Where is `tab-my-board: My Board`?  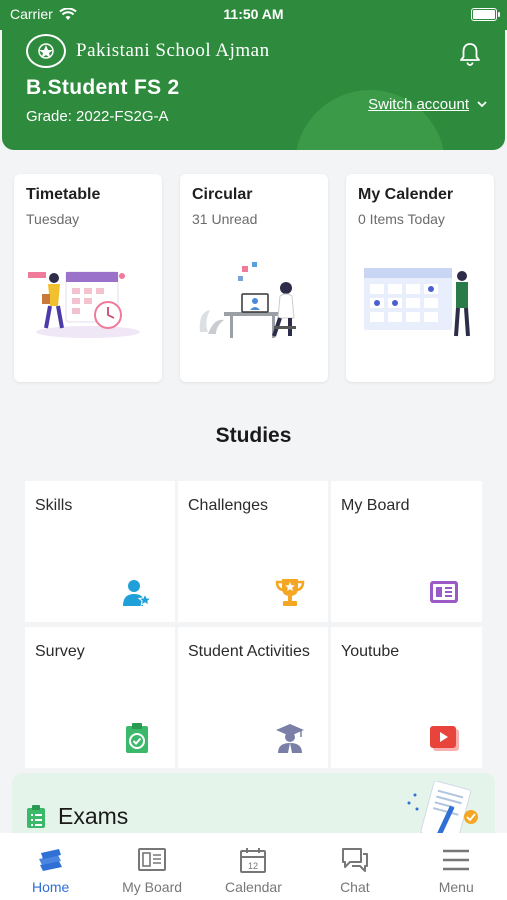
tab-my-board: My Board is located at coordinates (152, 871).